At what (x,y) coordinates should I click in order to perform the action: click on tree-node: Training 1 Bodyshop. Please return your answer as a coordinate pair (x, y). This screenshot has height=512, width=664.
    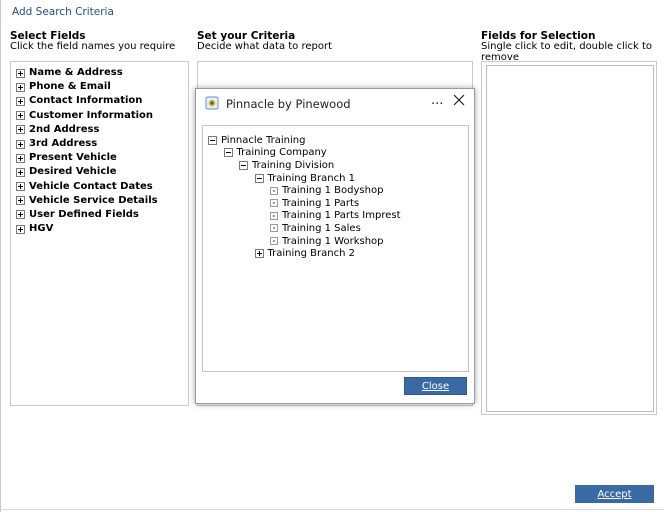
    Looking at the image, I should click on (326, 190).